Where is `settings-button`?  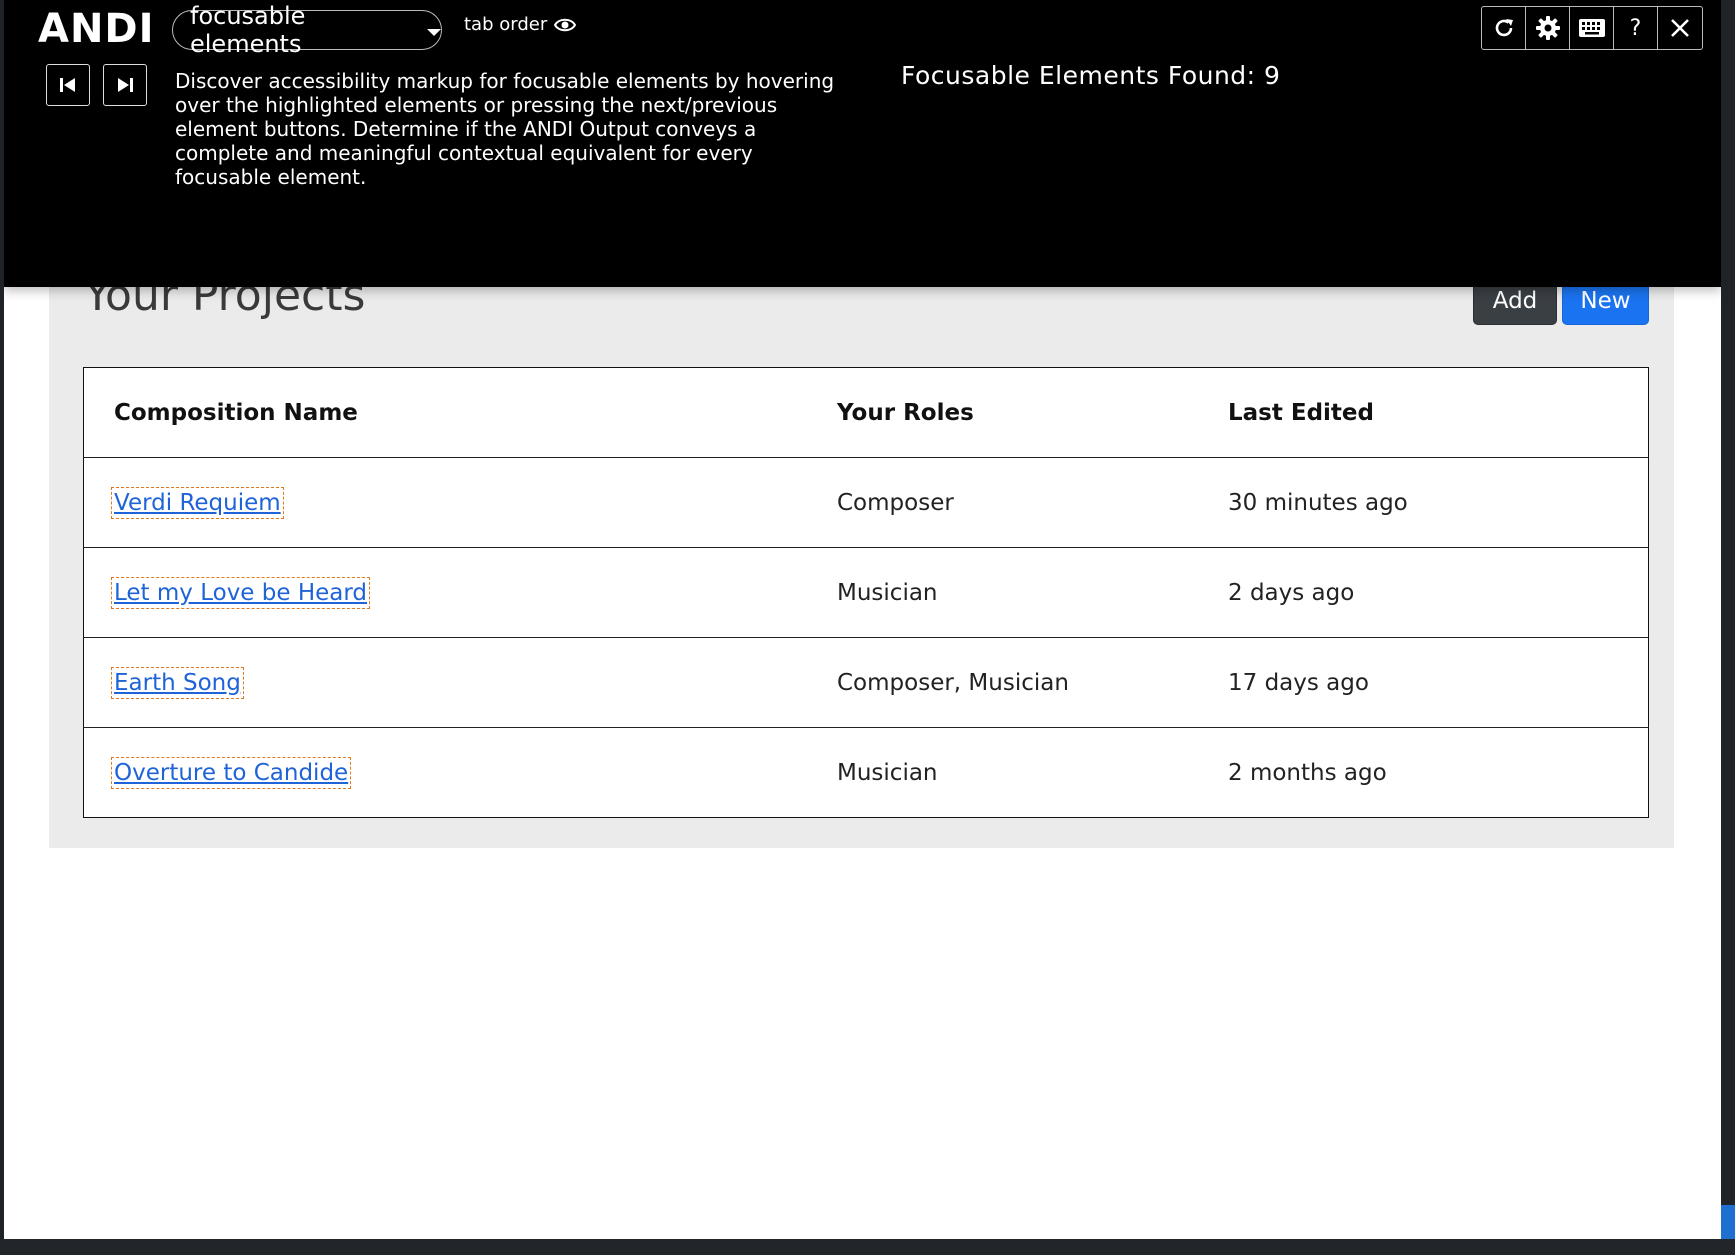
settings-button is located at coordinates (1548, 28).